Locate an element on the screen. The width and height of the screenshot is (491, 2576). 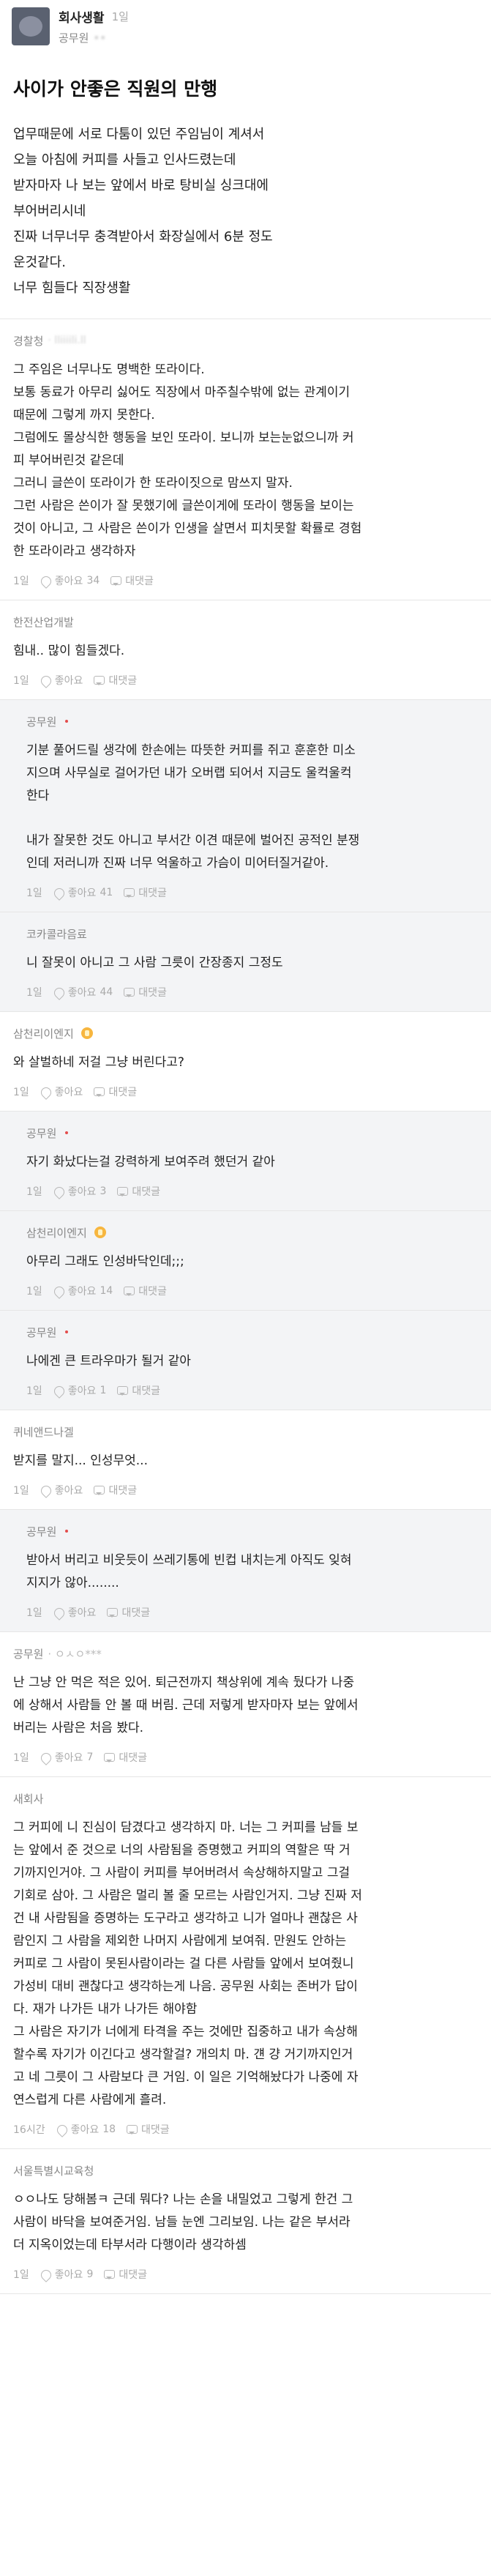
comment-actions: 1일 좋아요 3 대댓글 is located at coordinates (252, 1191).